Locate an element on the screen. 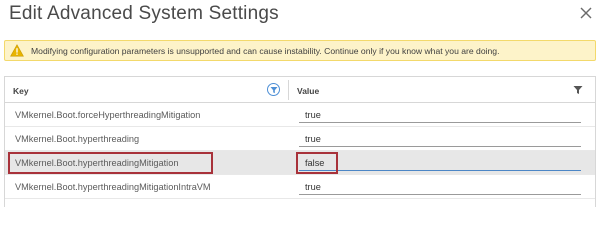 Image resolution: width=602 pixels, height=240 pixels. table-row-selected: VMkernel.Boot.hyperthreadingMitigation is located at coordinates (300, 163).